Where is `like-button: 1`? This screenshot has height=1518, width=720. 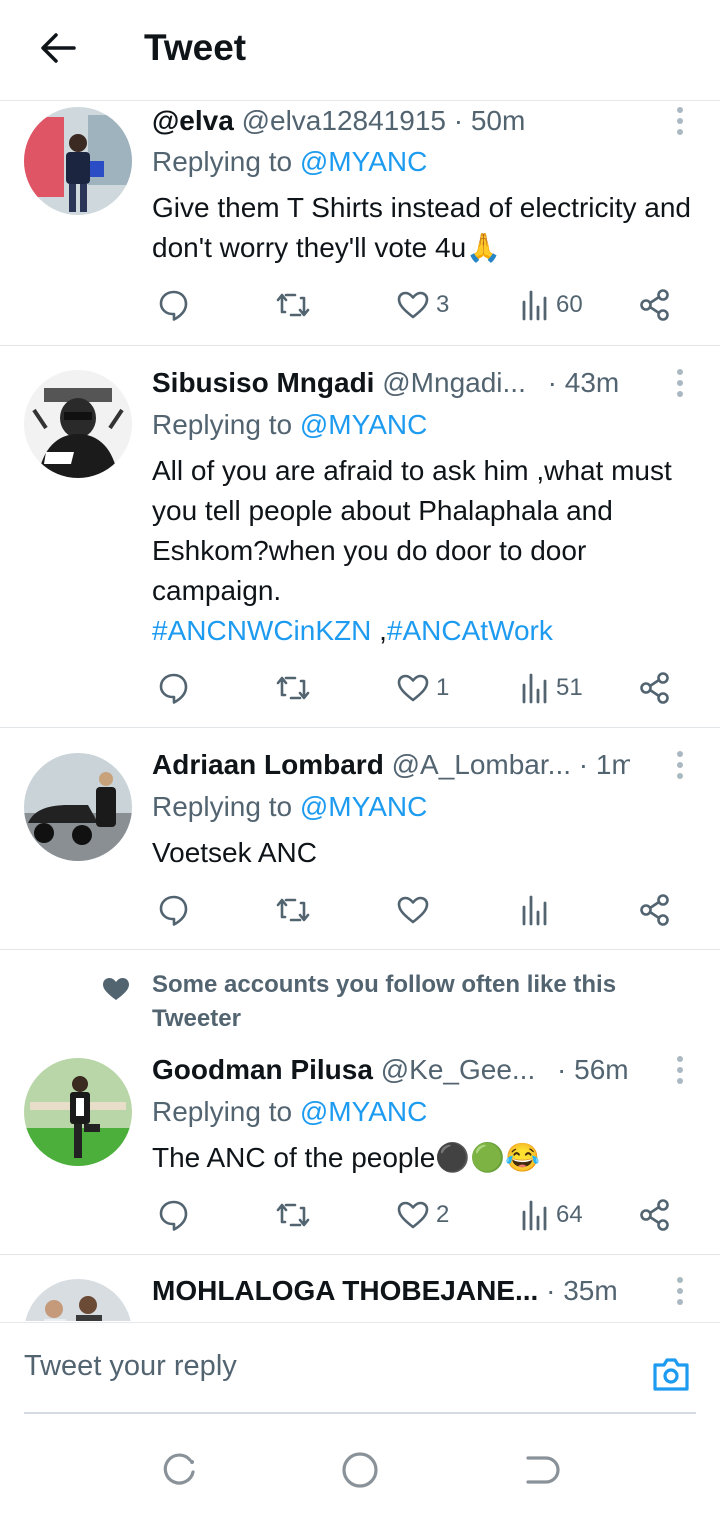 like-button: 1 is located at coordinates (422, 688).